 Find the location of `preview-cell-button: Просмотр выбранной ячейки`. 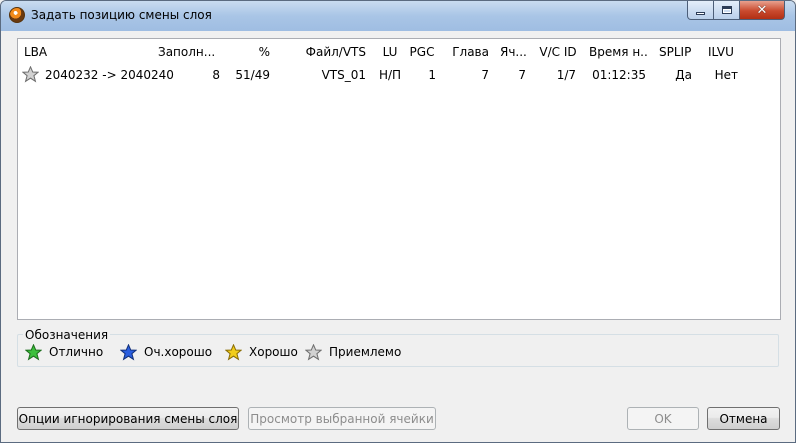

preview-cell-button: Просмотр выбранной ячейки is located at coordinates (342, 418).